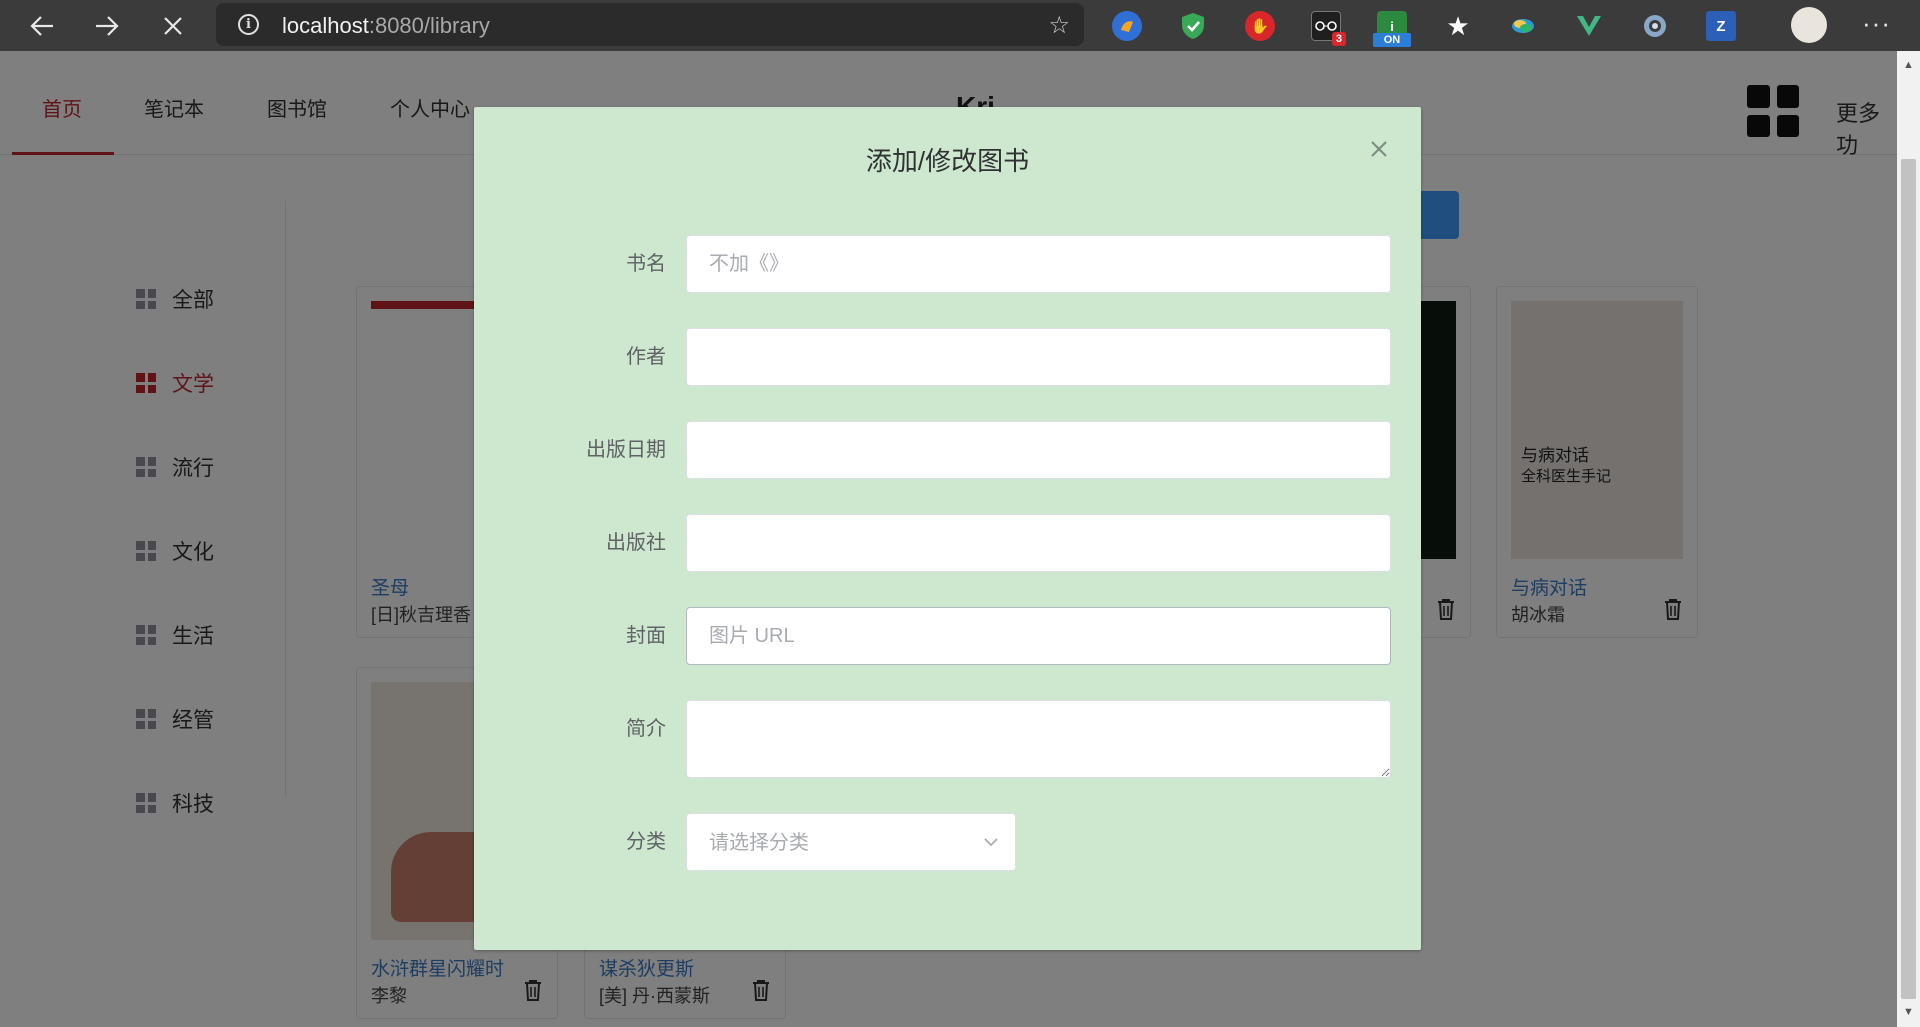 This screenshot has height=1027, width=1920. What do you see at coordinates (947, 161) in the screenshot?
I see `dialog-title: 添加/修改图书` at bounding box center [947, 161].